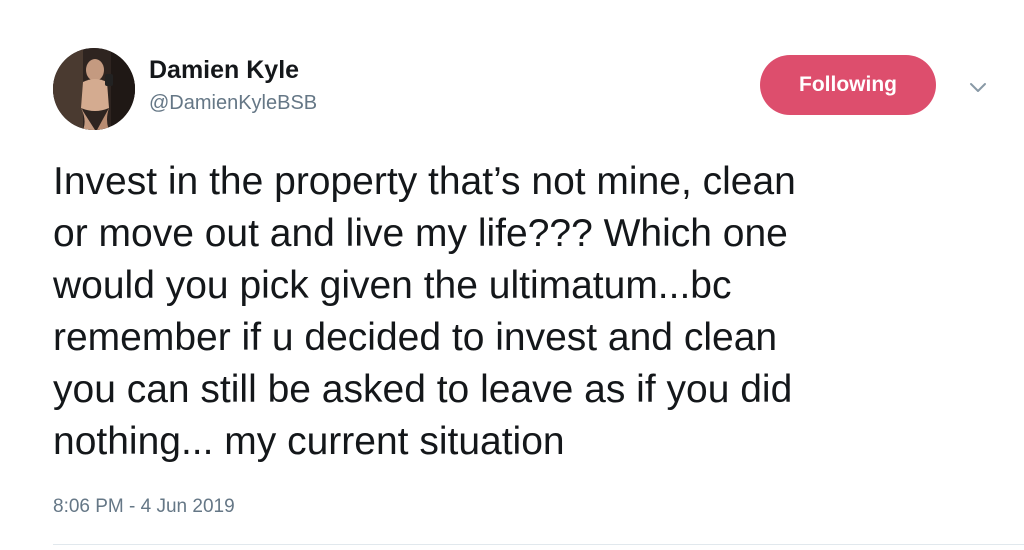 The height and width of the screenshot is (550, 1024). I want to click on divider, so click(538, 544).